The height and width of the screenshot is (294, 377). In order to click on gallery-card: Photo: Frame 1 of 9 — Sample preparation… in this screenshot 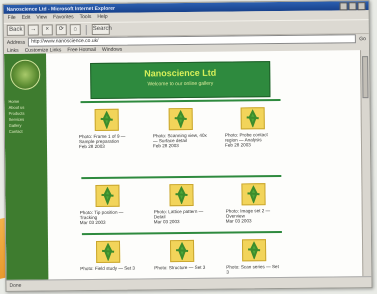, I will do `click(107, 139)`.